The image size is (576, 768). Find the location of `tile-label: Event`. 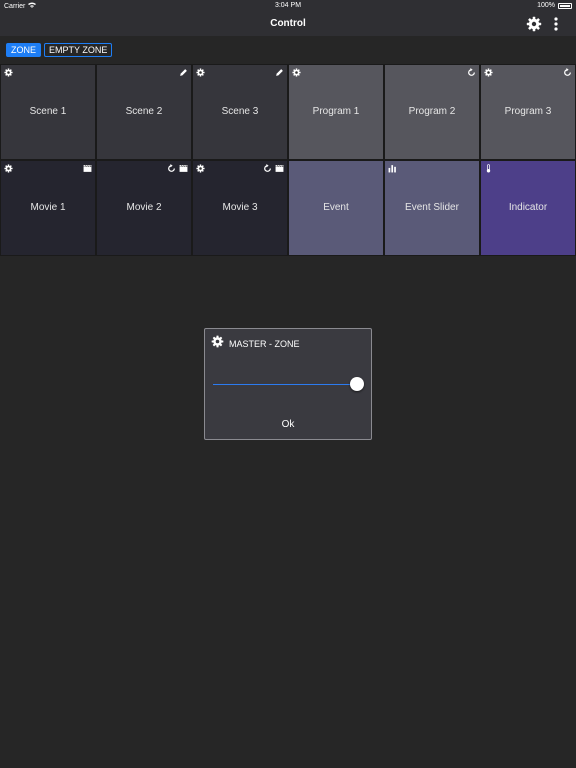

tile-label: Event is located at coordinates (336, 207).